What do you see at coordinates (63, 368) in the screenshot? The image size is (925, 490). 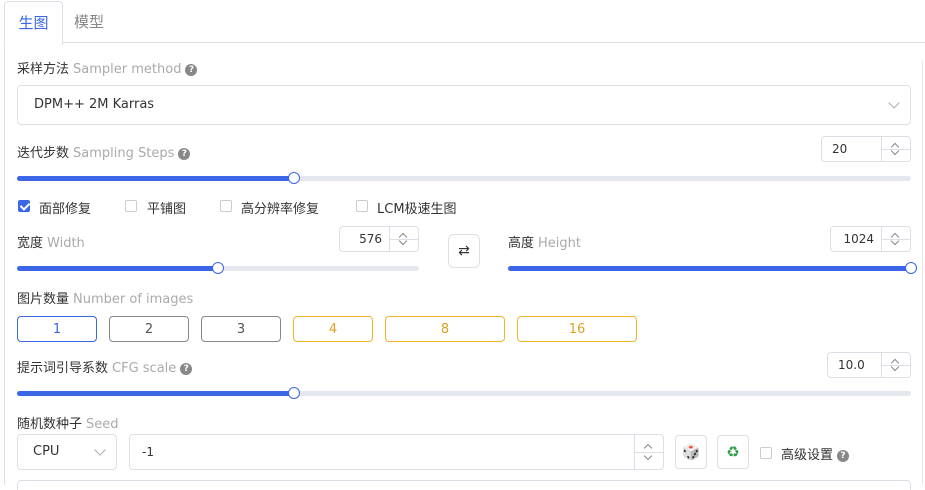 I see `cfg-label-zh: 提示词引导系数` at bounding box center [63, 368].